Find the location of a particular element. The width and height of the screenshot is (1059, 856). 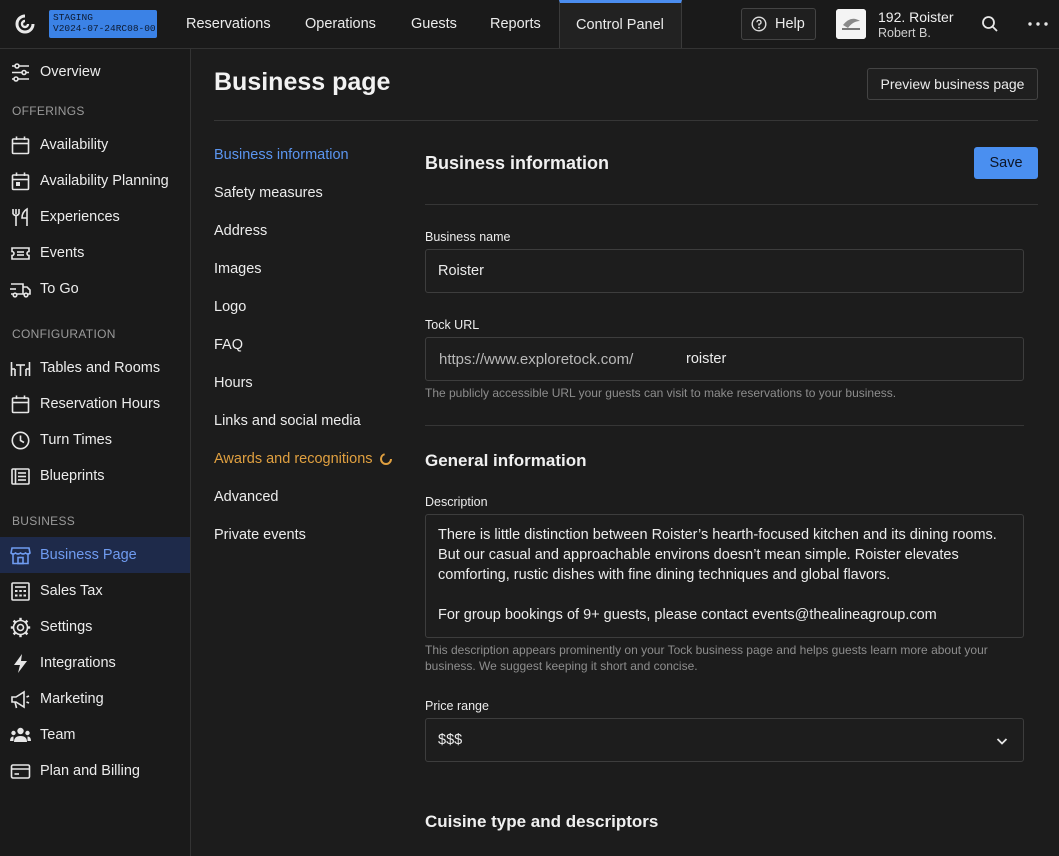

venue-name: 192. Roister is located at coordinates (915, 17).